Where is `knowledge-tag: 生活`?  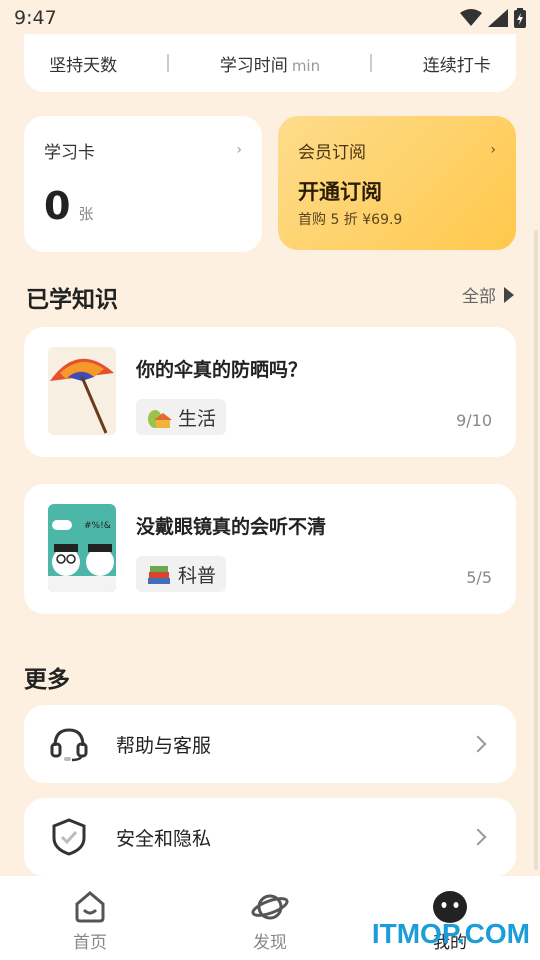 knowledge-tag: 生活 is located at coordinates (181, 417).